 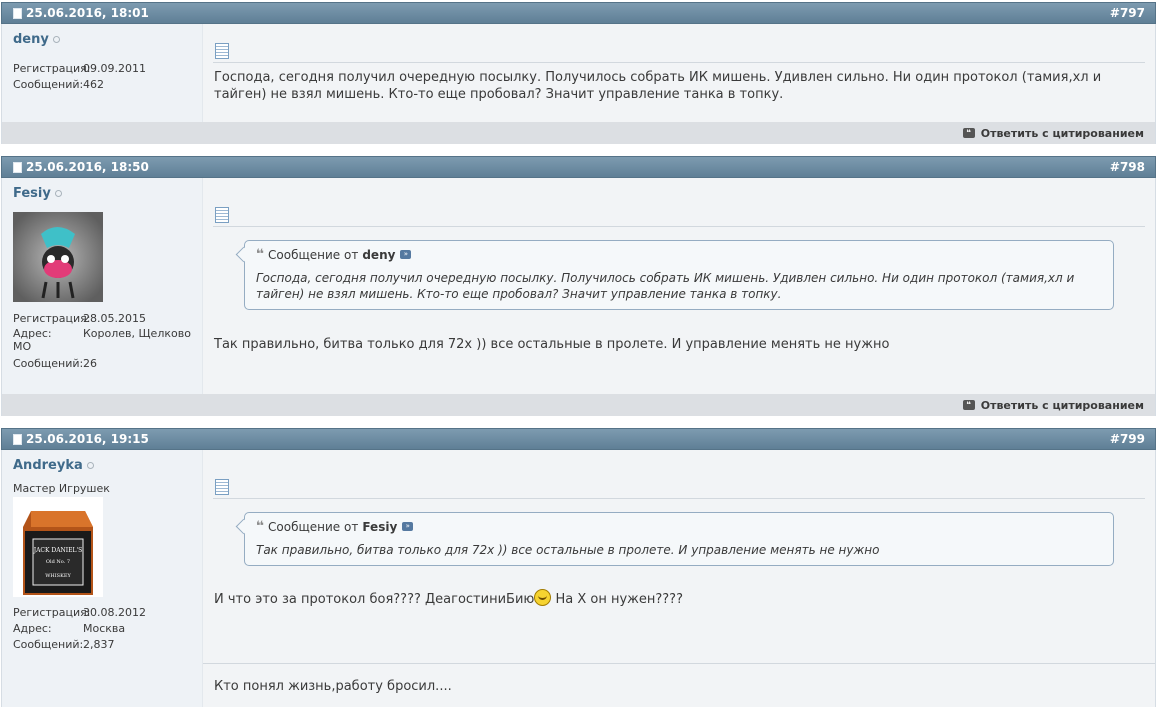 What do you see at coordinates (58, 576) in the screenshot?
I see `svg-text: WHISKEY` at bounding box center [58, 576].